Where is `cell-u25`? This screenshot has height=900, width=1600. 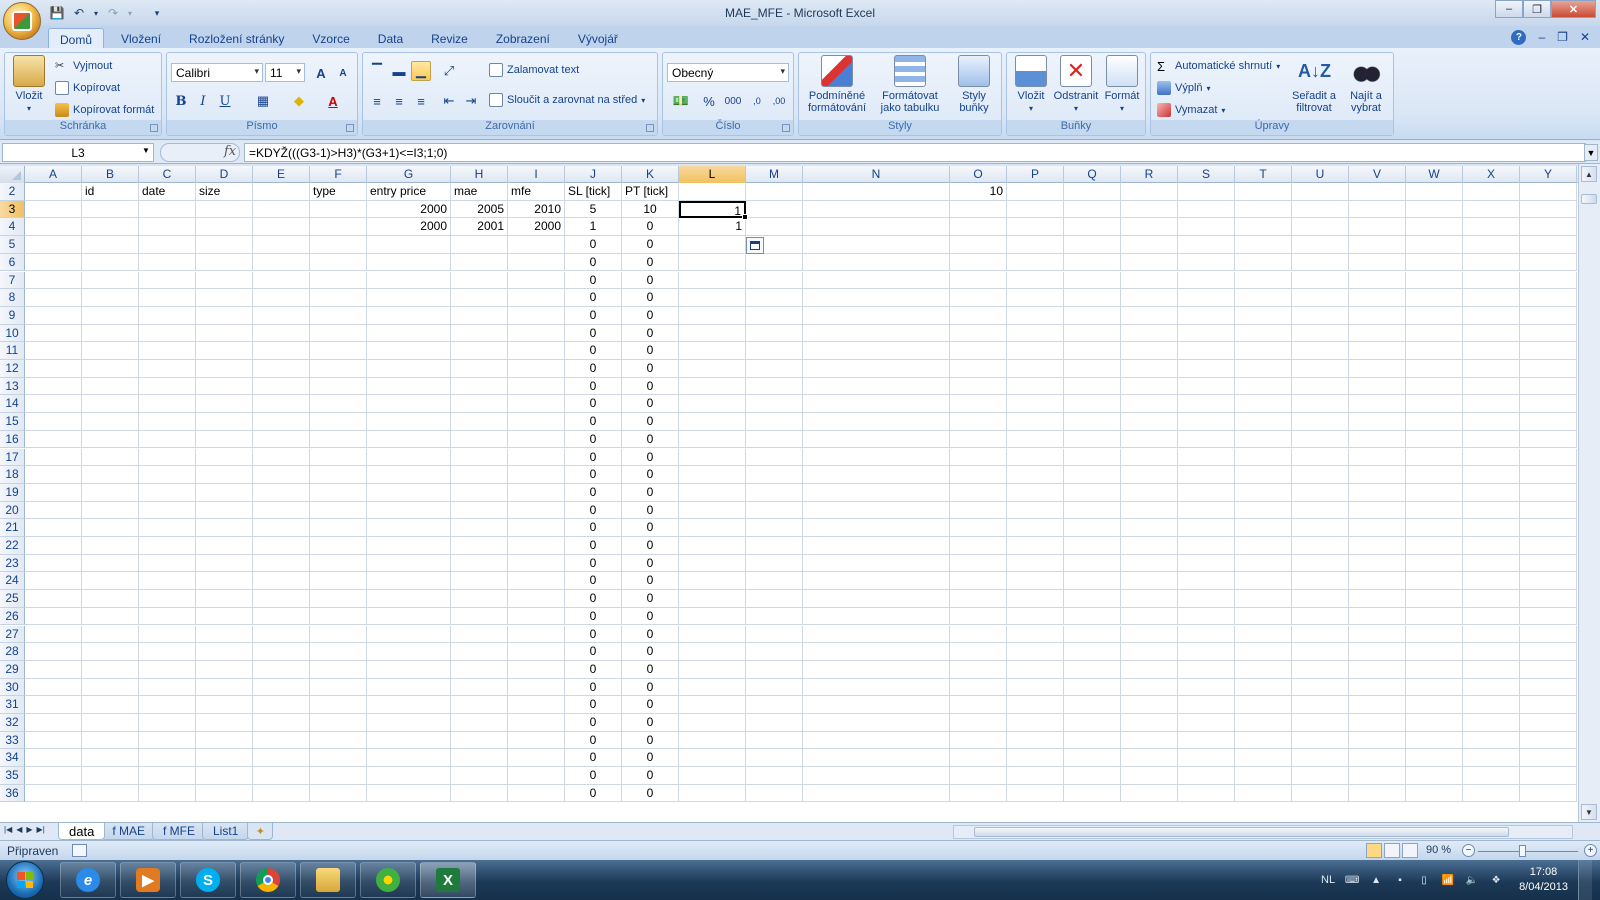 cell-u25 is located at coordinates (1320, 599).